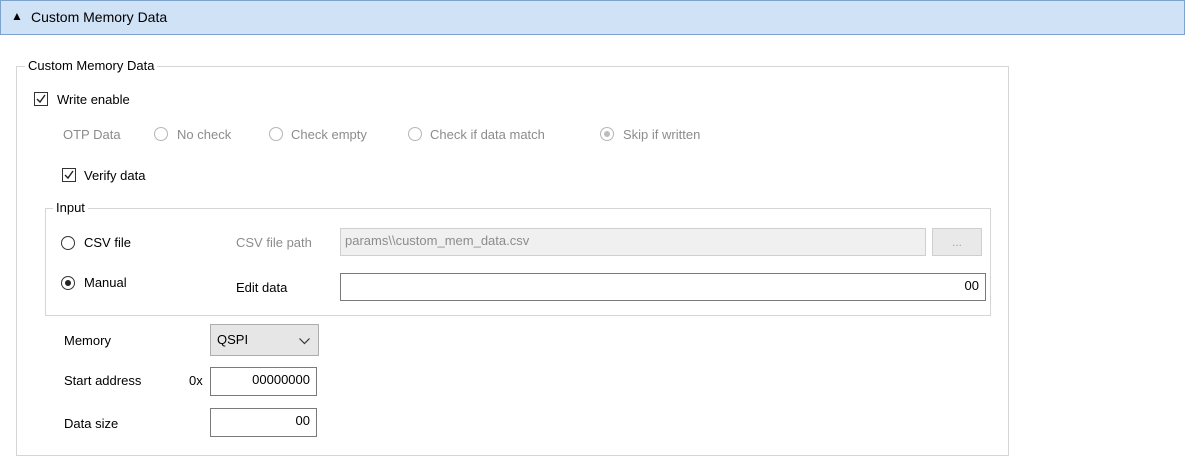  Describe the element at coordinates (107, 242) in the screenshot. I see `csv-file-label: CSV file` at that location.